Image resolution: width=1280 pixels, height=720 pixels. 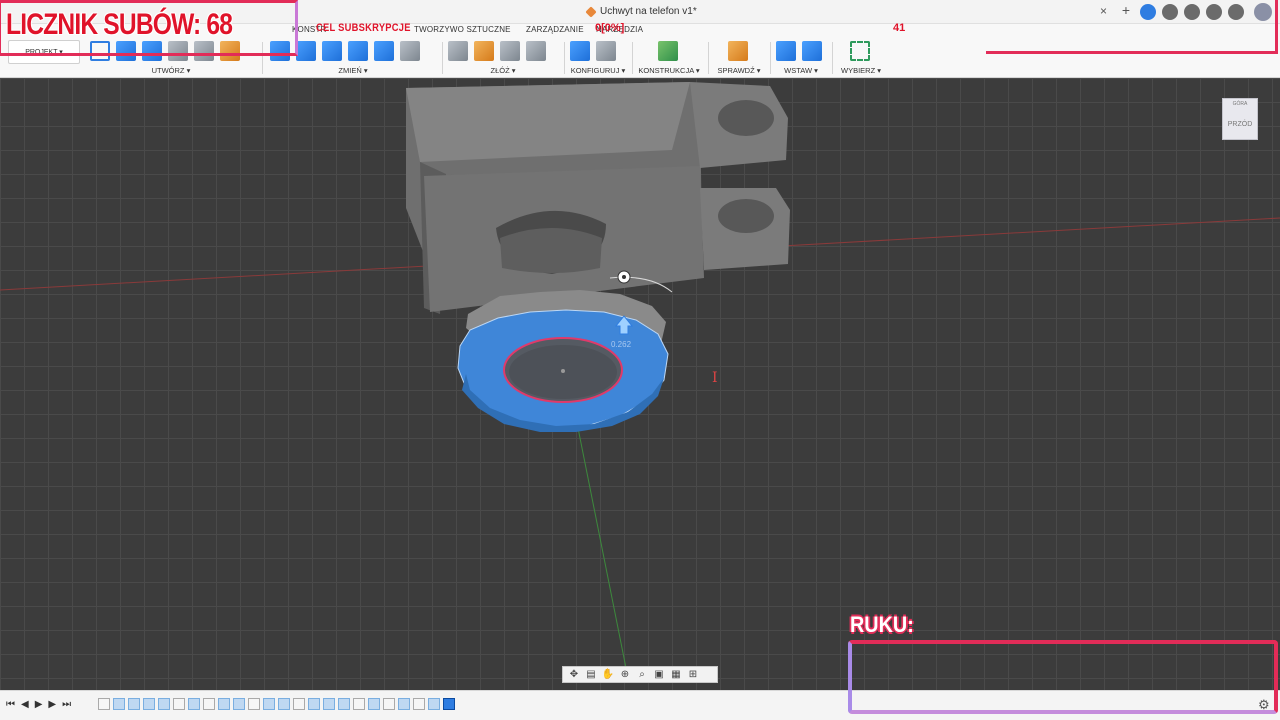 I want to click on timeline-next-icon: ▶, so click(x=52, y=704).